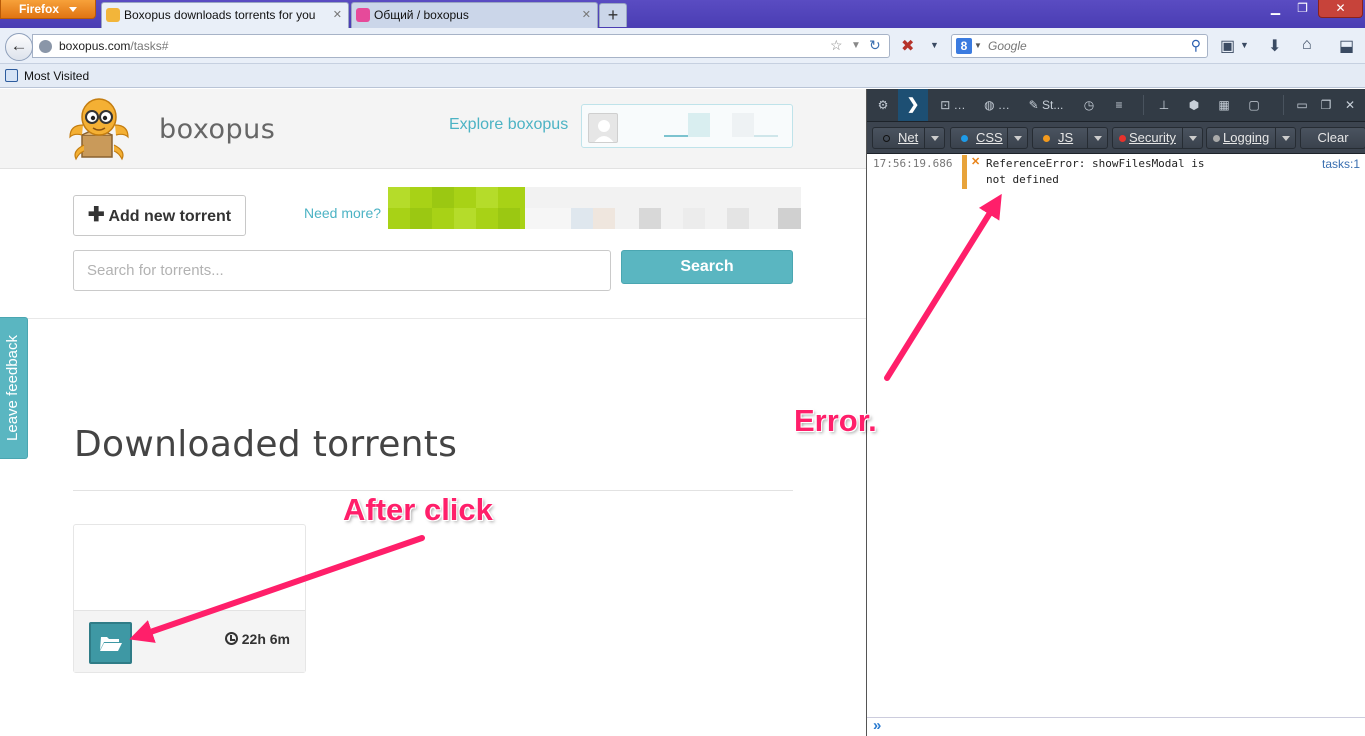 The width and height of the screenshot is (1365, 736). I want to click on url-host: boxopus.com, so click(95, 46).